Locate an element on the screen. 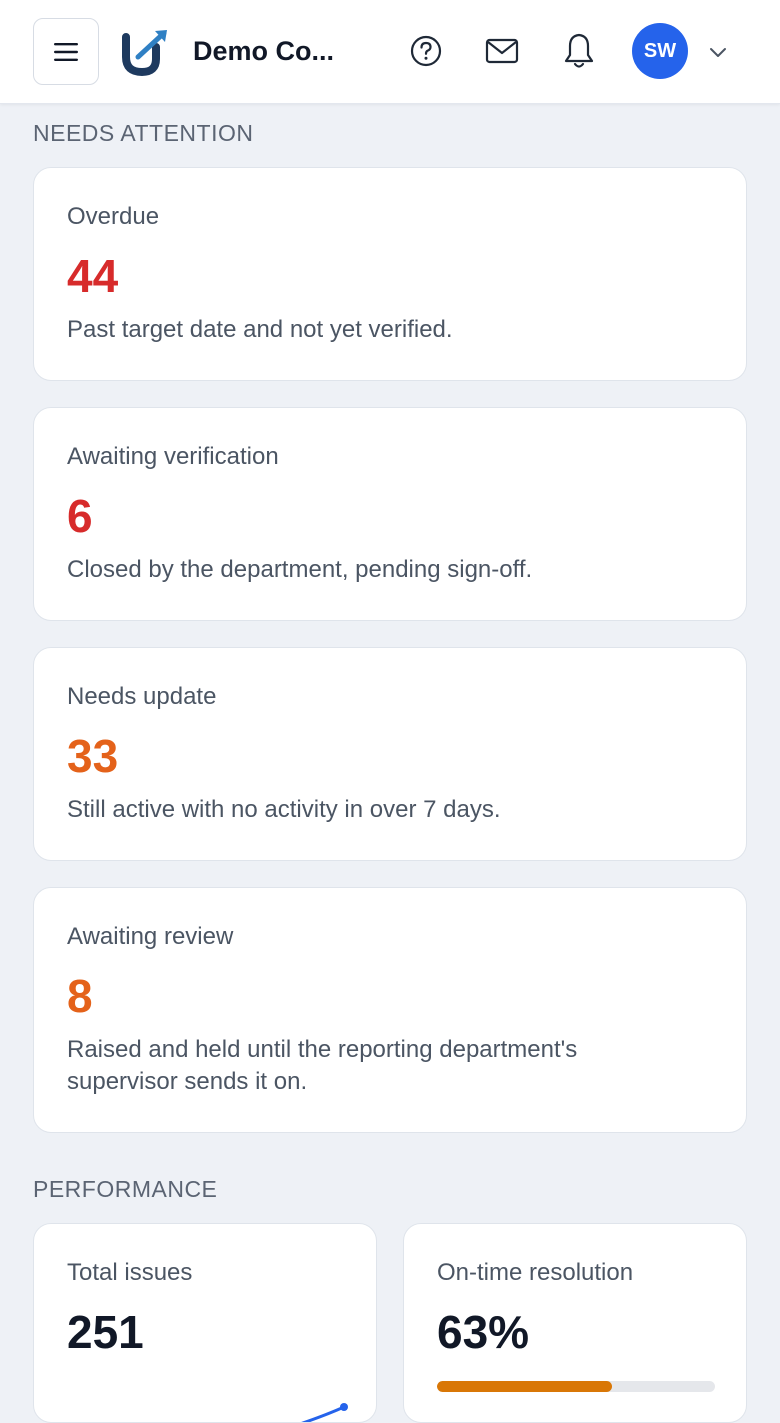 The image size is (780, 1423). card-count: 8 is located at coordinates (80, 996).